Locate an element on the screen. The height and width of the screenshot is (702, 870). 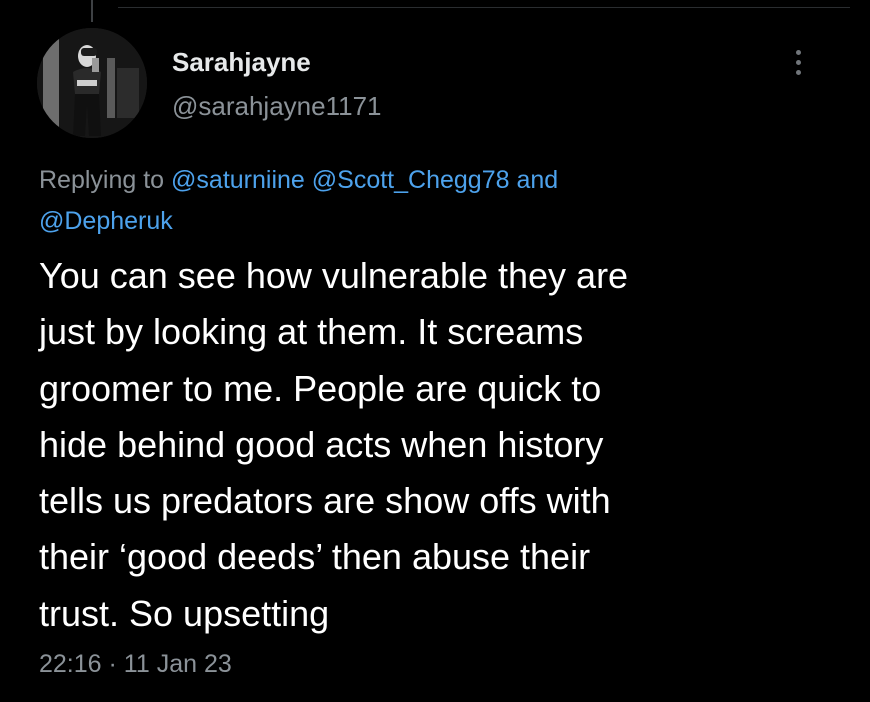
tweet-text-line: groomer to me. People are quick to is located at coordinates (320, 388).